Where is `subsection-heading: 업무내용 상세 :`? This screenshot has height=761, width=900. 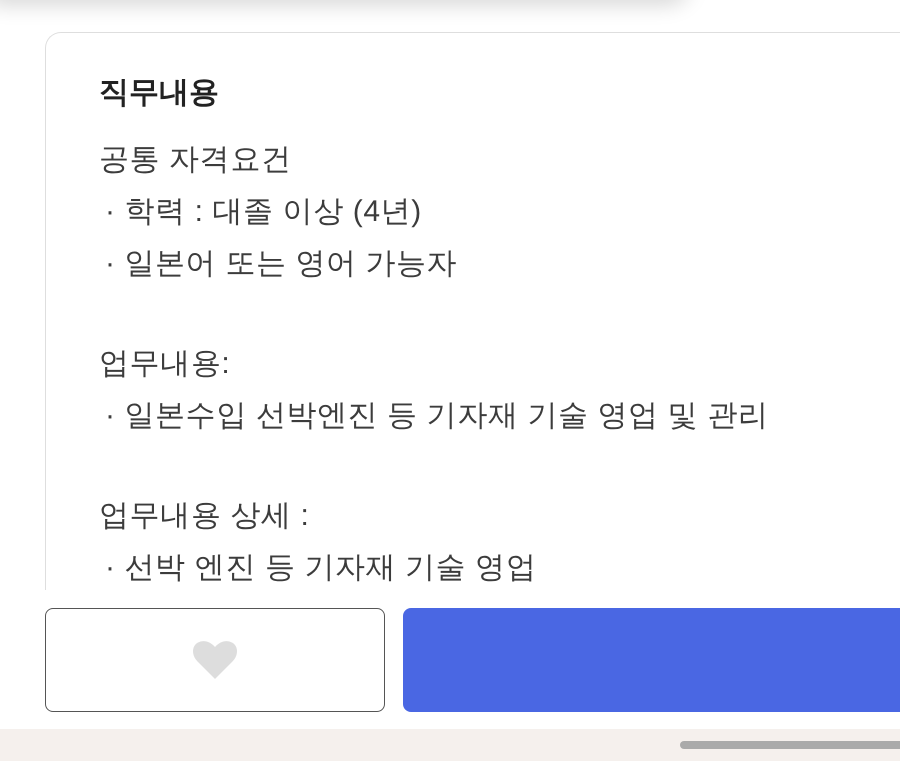
subsection-heading: 업무내용 상세 : is located at coordinates (204, 516).